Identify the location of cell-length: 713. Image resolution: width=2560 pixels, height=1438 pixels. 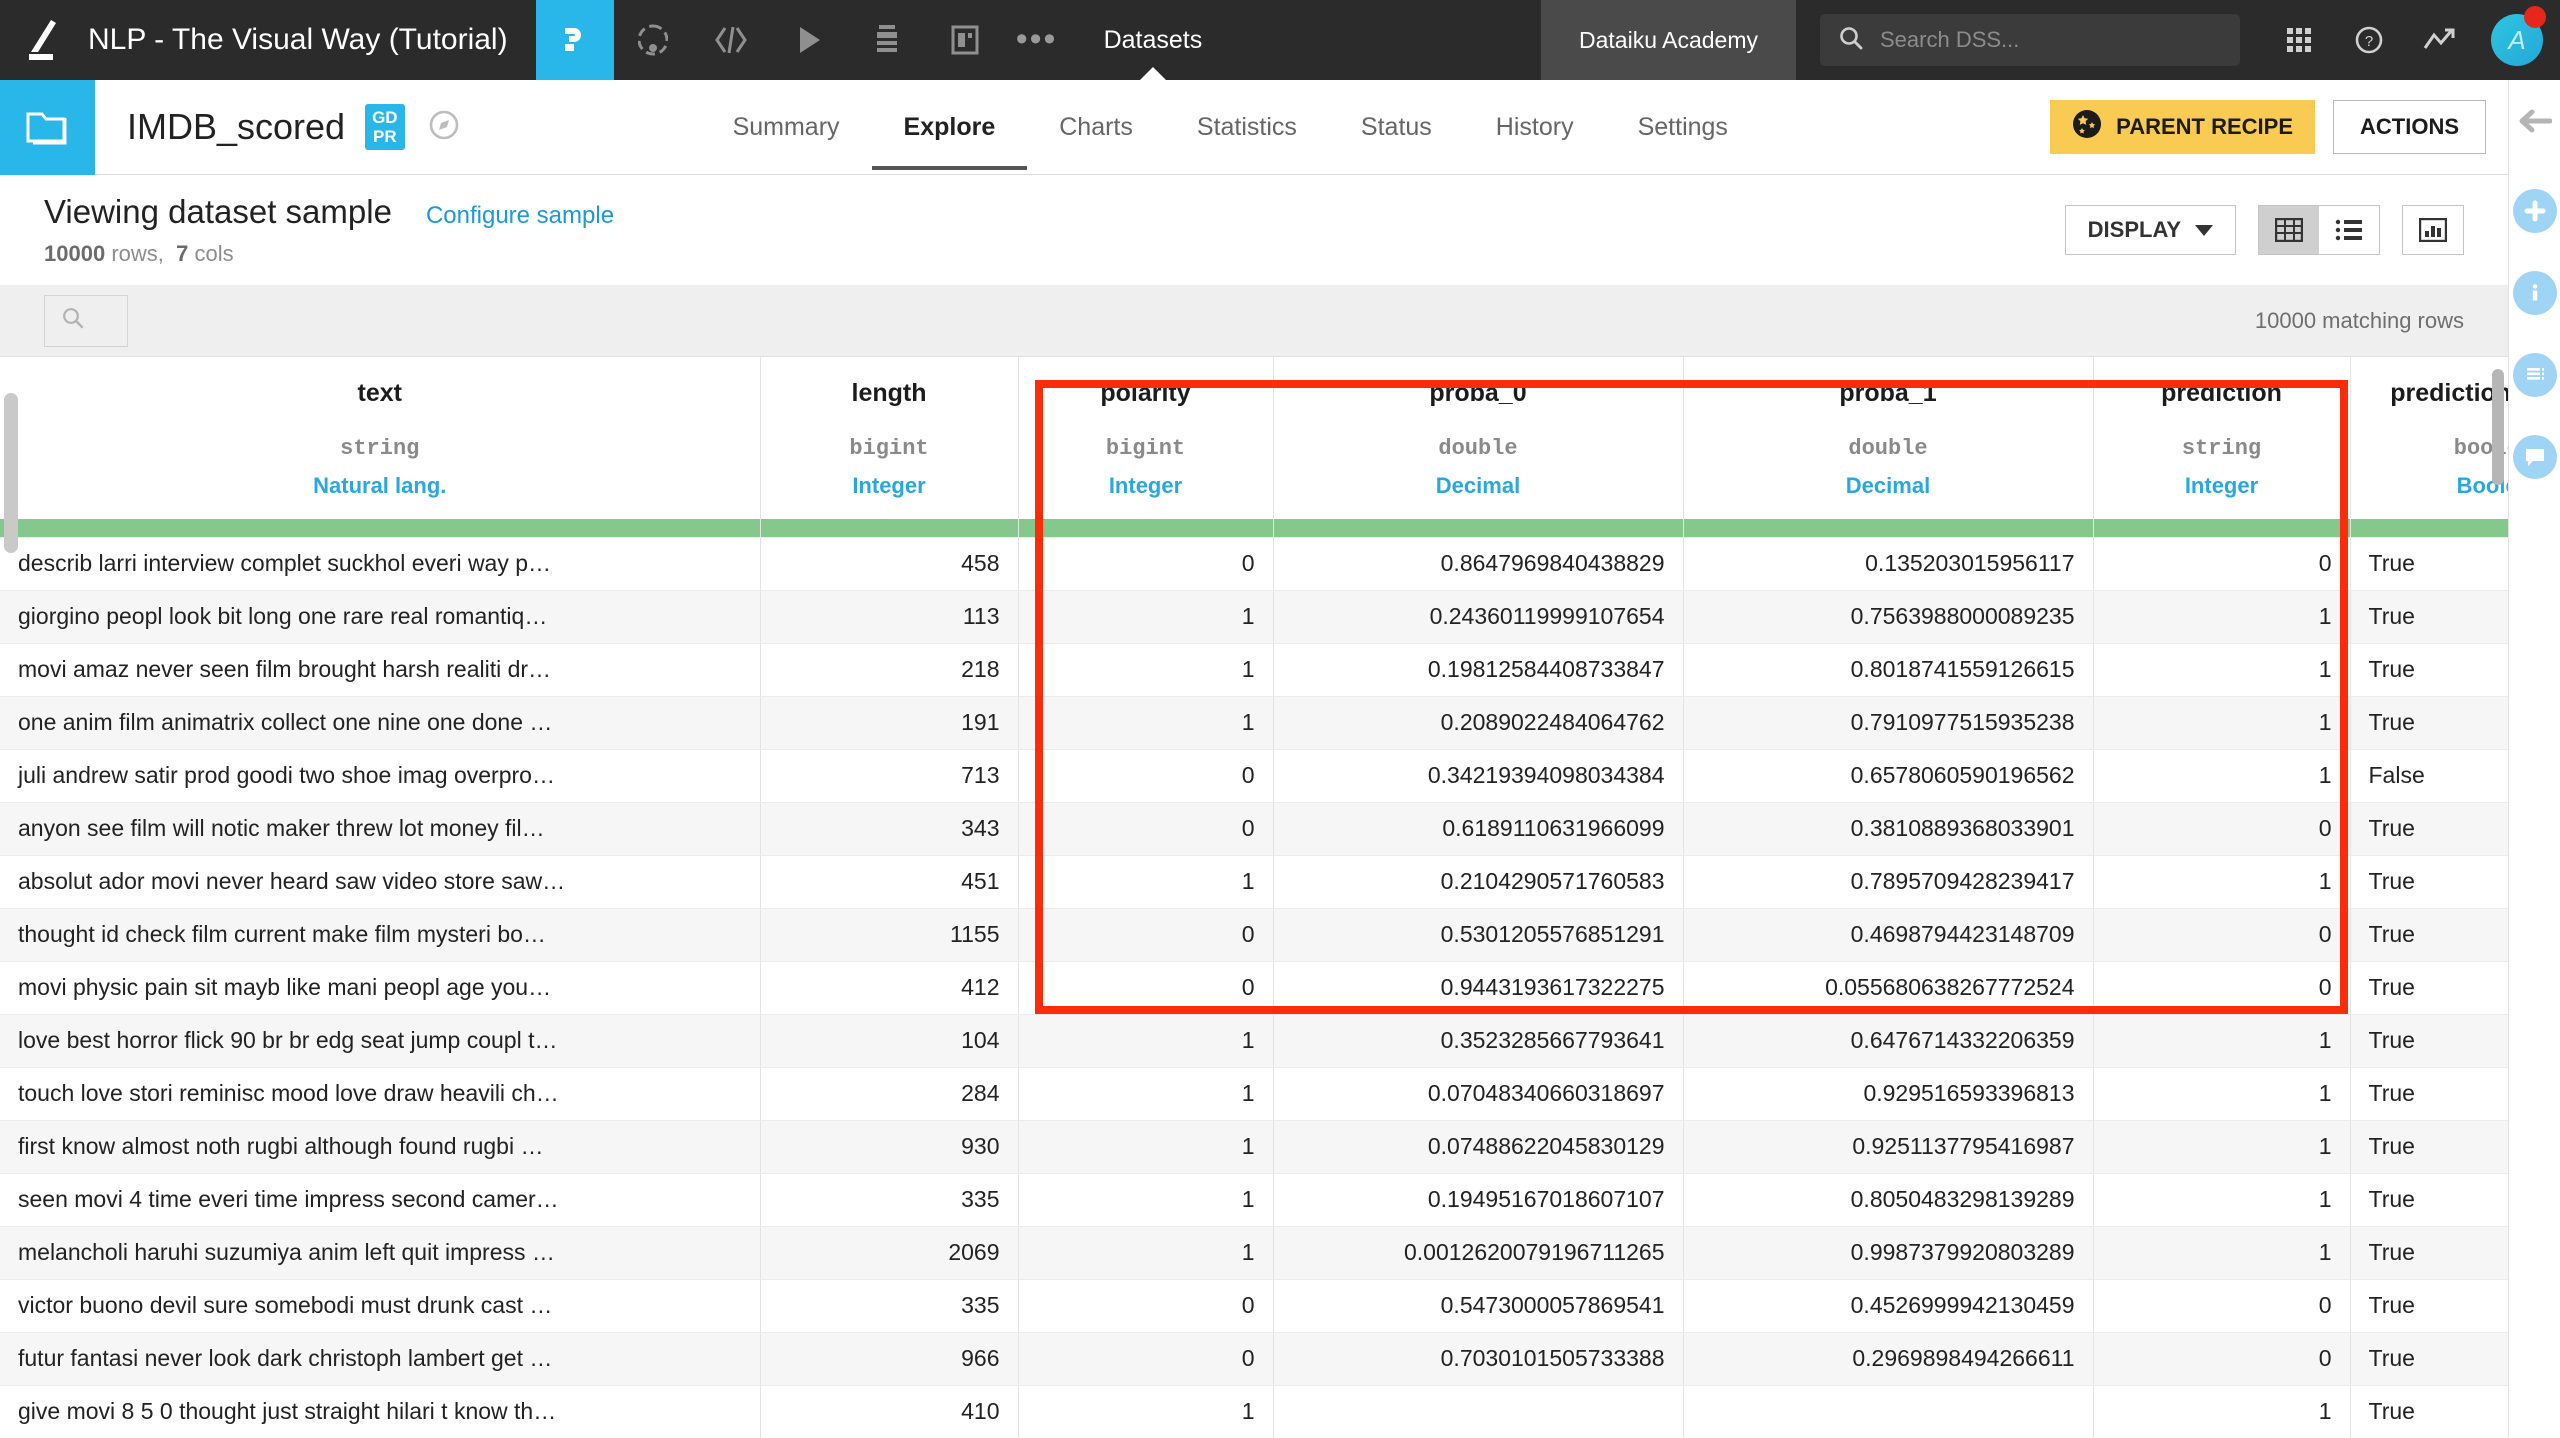
(889, 776).